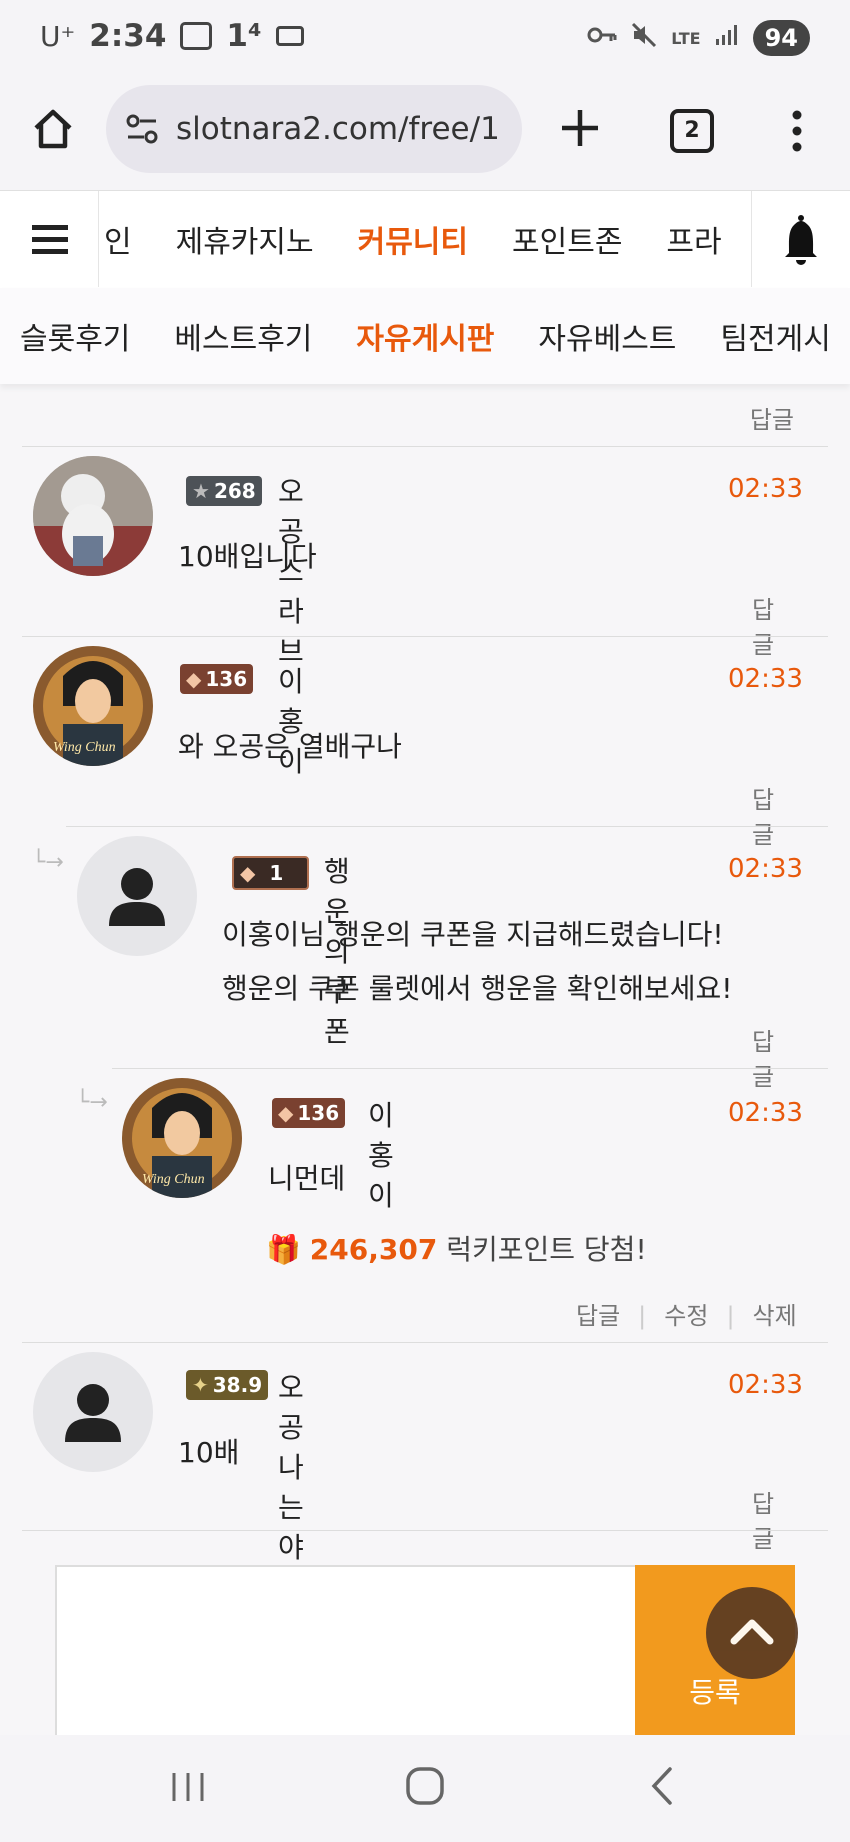 The width and height of the screenshot is (850, 1842). What do you see at coordinates (75, 336) in the screenshot?
I see `subnav-slot-review: 슬롯후기` at bounding box center [75, 336].